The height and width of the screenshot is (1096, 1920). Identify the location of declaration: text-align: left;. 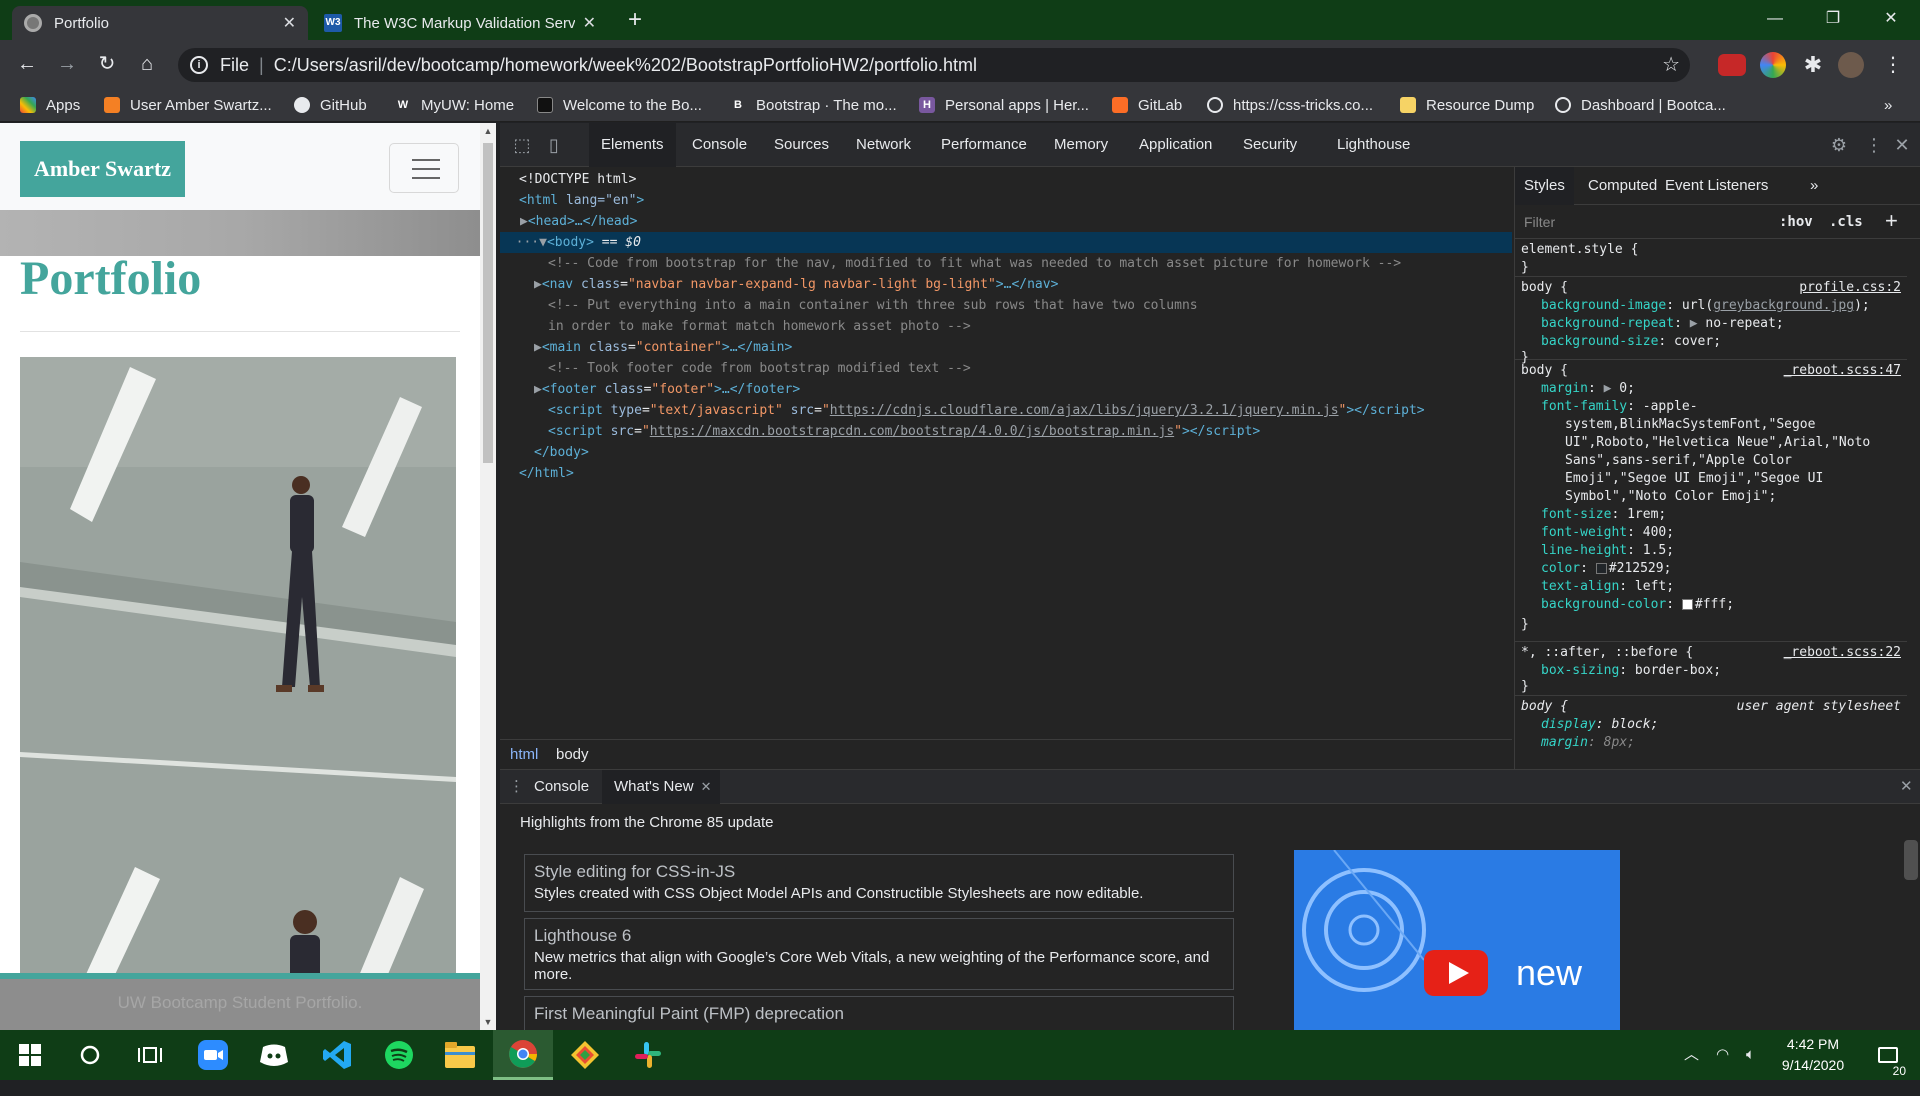
(1607, 587).